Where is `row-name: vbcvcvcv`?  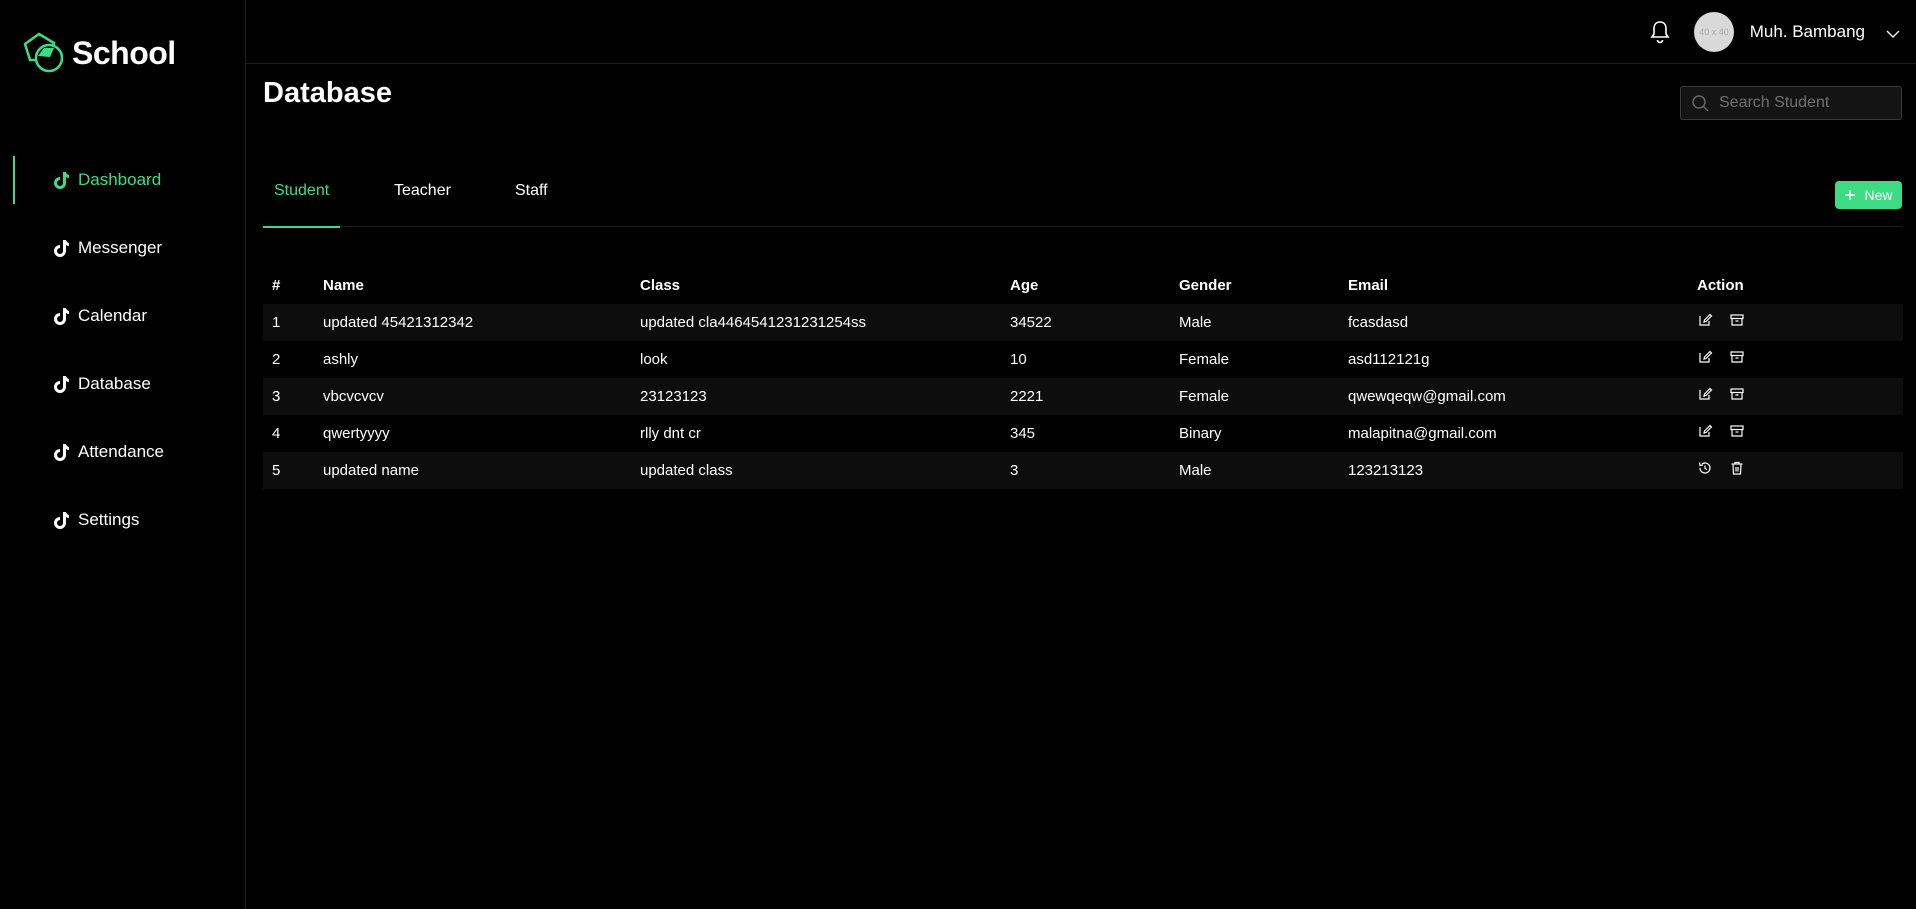
row-name: vbcvcvcv is located at coordinates (353, 396).